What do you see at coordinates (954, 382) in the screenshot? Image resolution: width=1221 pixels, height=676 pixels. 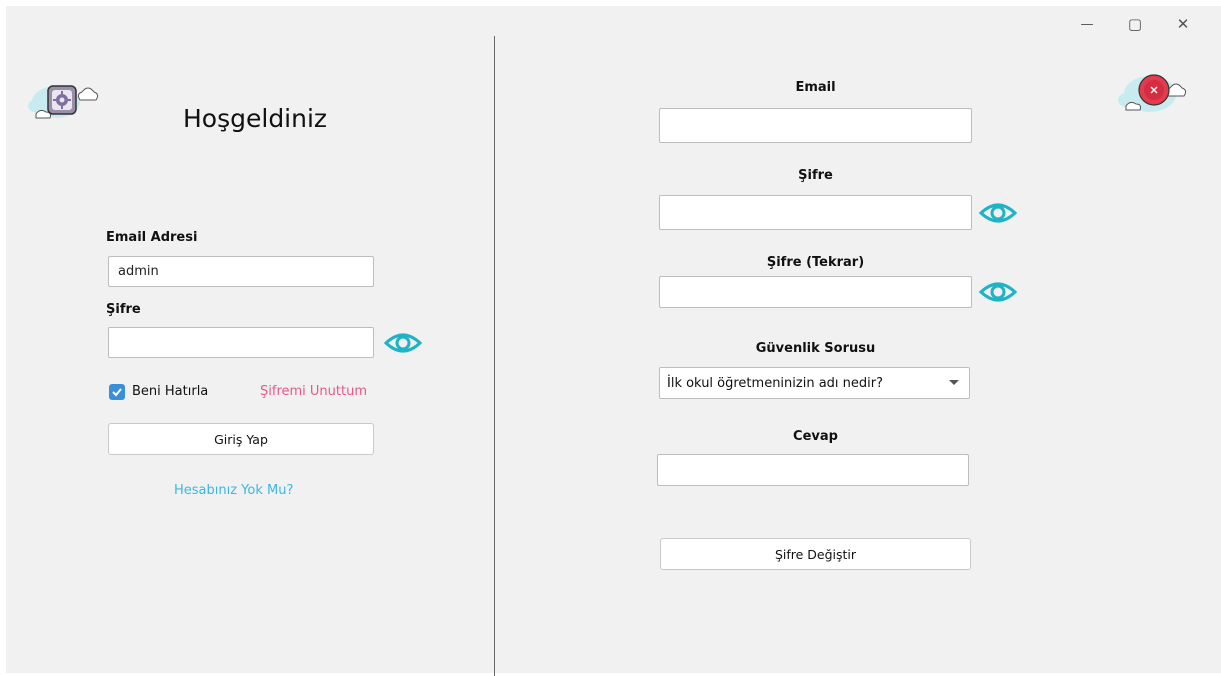 I see `chevron-down-icon` at bounding box center [954, 382].